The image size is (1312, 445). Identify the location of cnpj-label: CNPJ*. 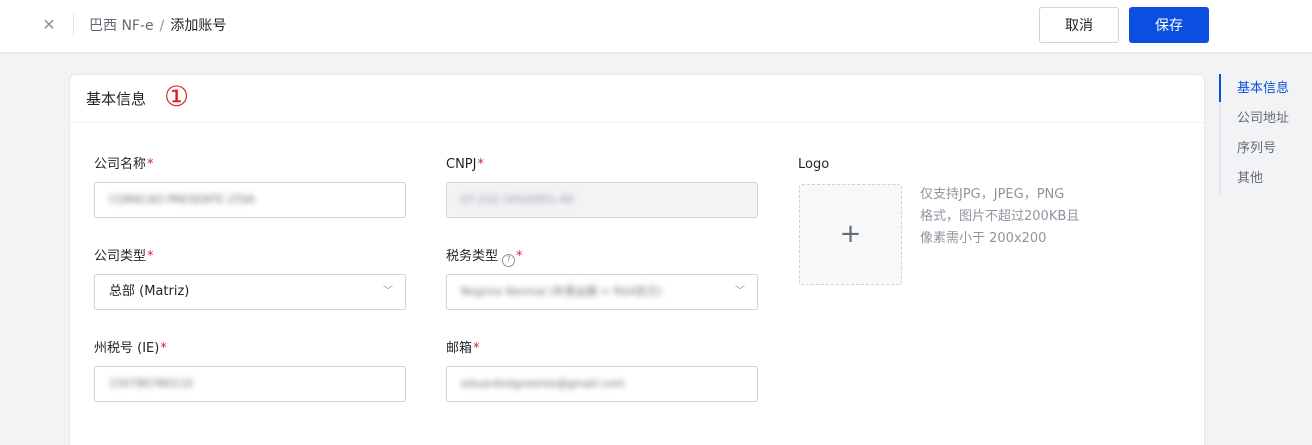
(465, 164).